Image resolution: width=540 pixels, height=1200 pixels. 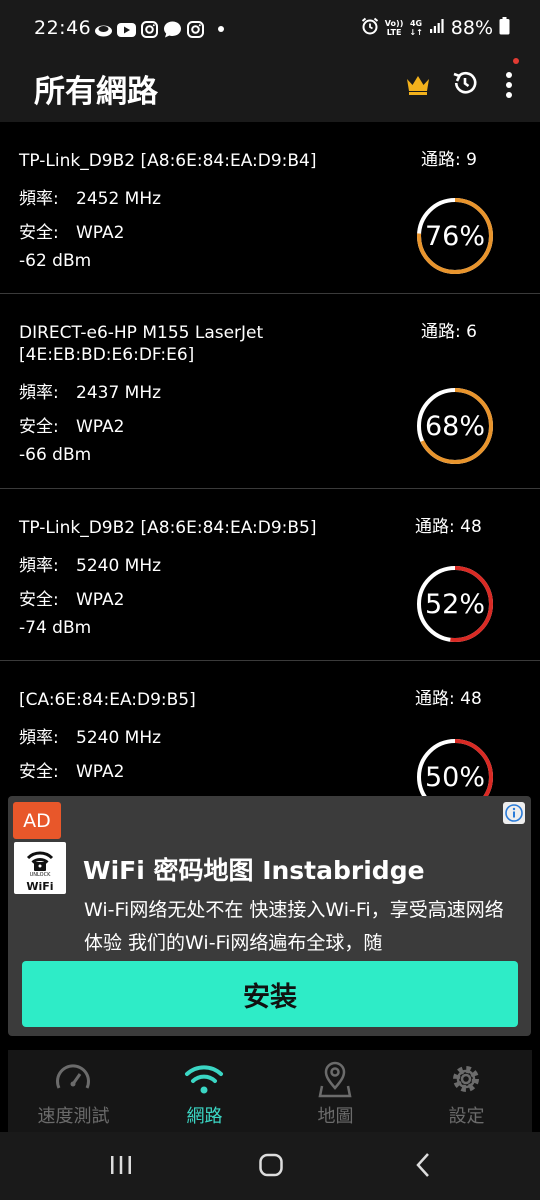 What do you see at coordinates (119, 393) in the screenshot?
I see `frequency-value: 2437 MHz` at bounding box center [119, 393].